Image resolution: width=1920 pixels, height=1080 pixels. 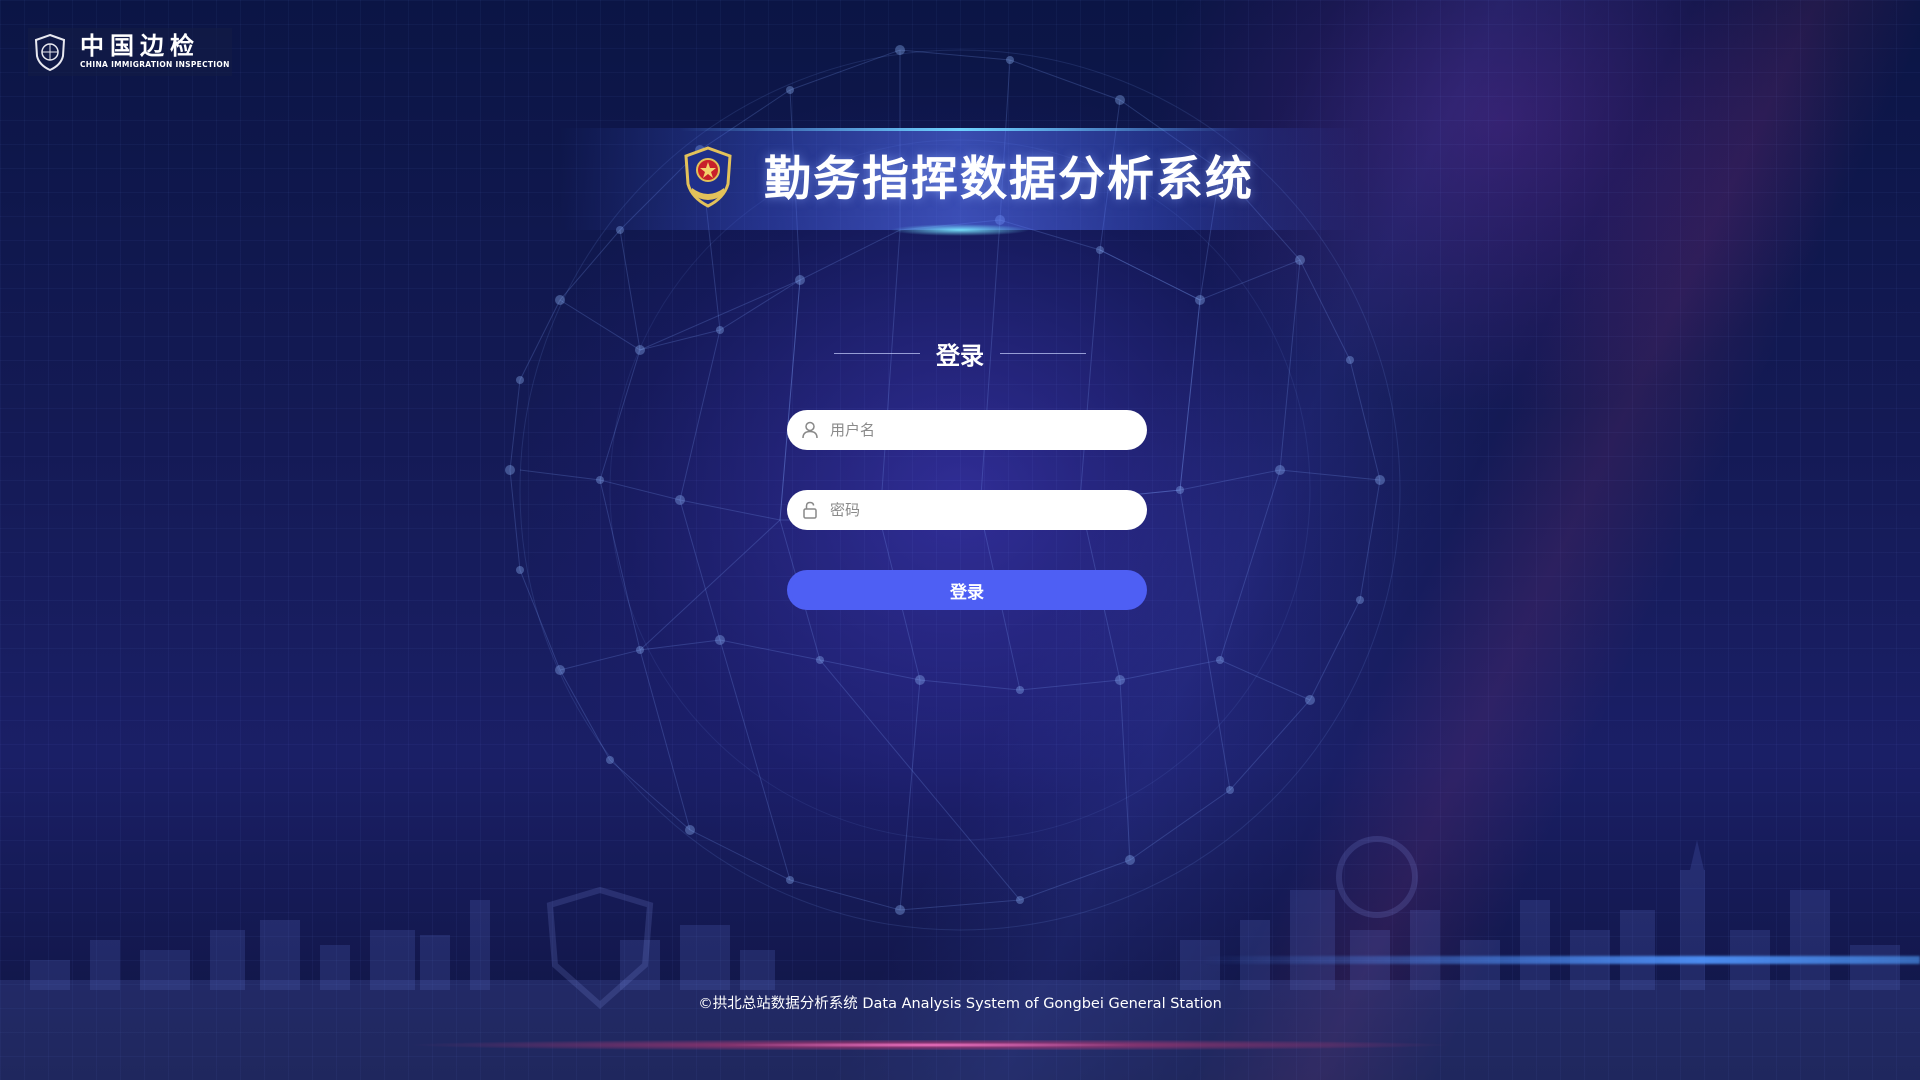 What do you see at coordinates (975, 430) in the screenshot?
I see `username-input` at bounding box center [975, 430].